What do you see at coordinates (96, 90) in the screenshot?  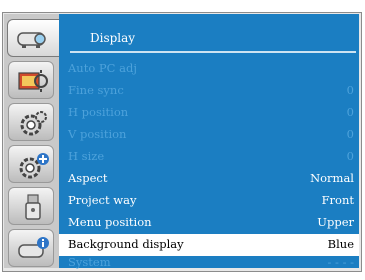 I see `menu-item-label: Fine sync` at bounding box center [96, 90].